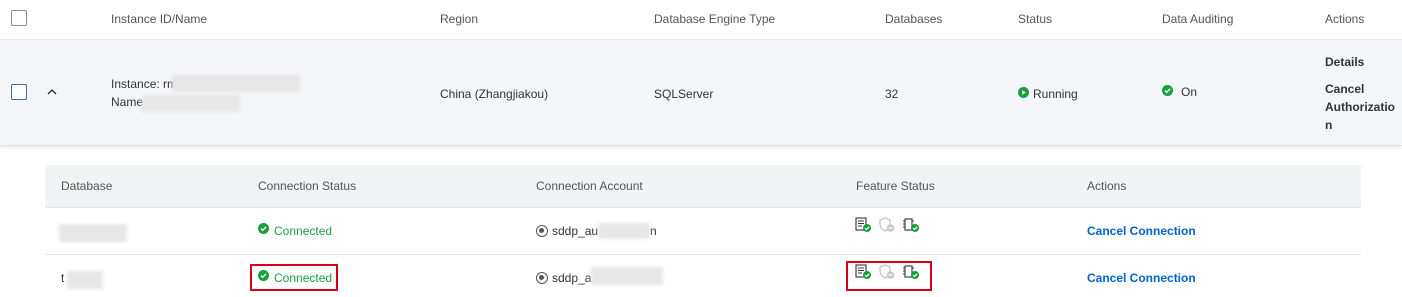 The height and width of the screenshot is (297, 1402). Describe the element at coordinates (889, 276) in the screenshot. I see `highlight-box-feature-status` at that location.